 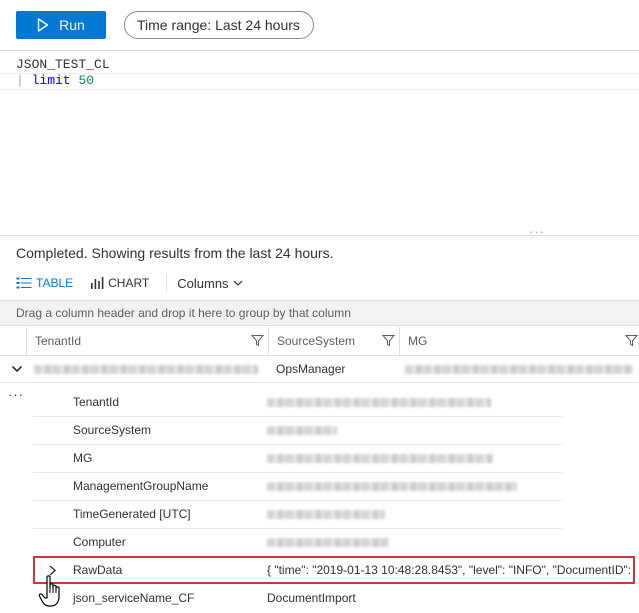 I want to click on tab-separator, so click(x=167, y=283).